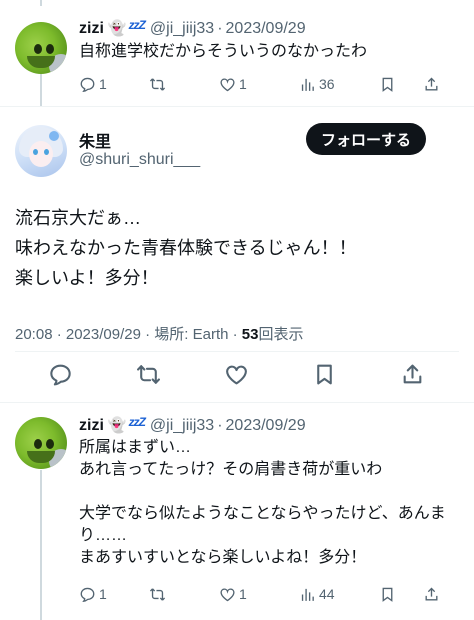  What do you see at coordinates (327, 594) in the screenshot?
I see `views-count: 44` at bounding box center [327, 594].